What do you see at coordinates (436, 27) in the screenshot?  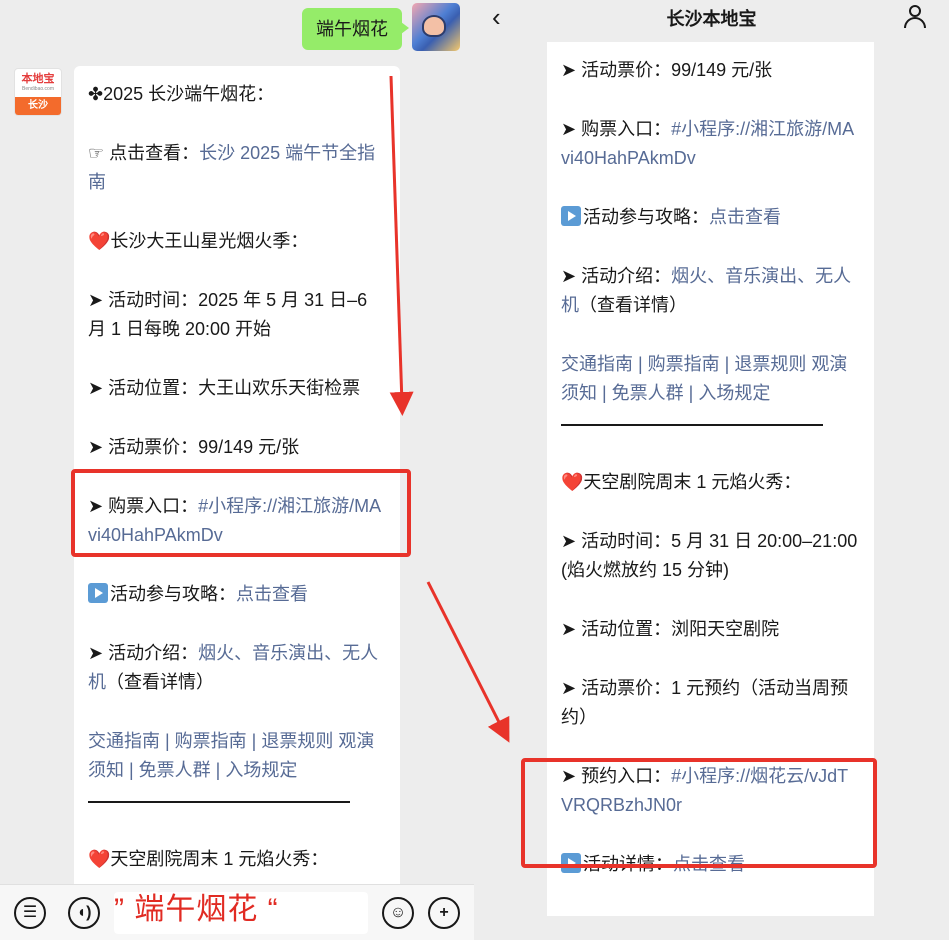 I see `user-avatar` at bounding box center [436, 27].